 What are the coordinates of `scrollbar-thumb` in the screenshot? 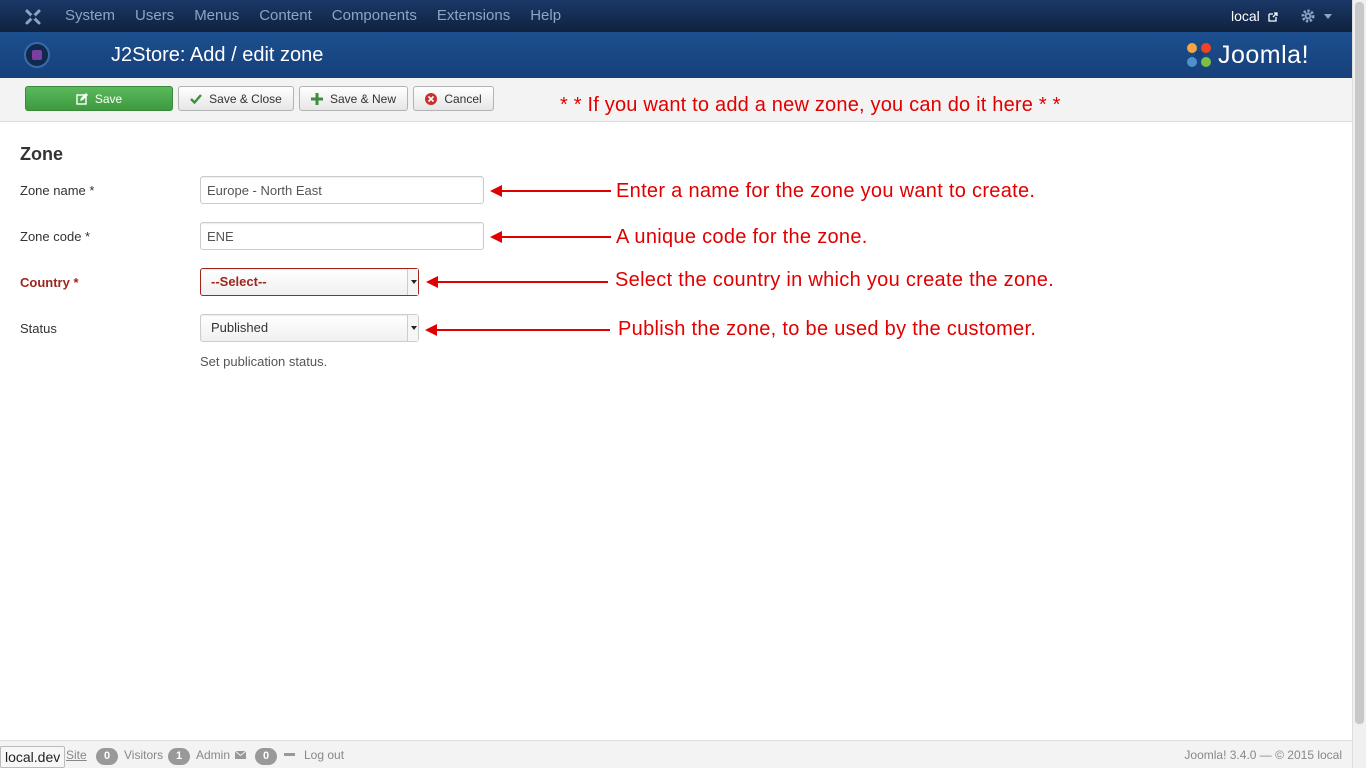 It's located at (1359, 363).